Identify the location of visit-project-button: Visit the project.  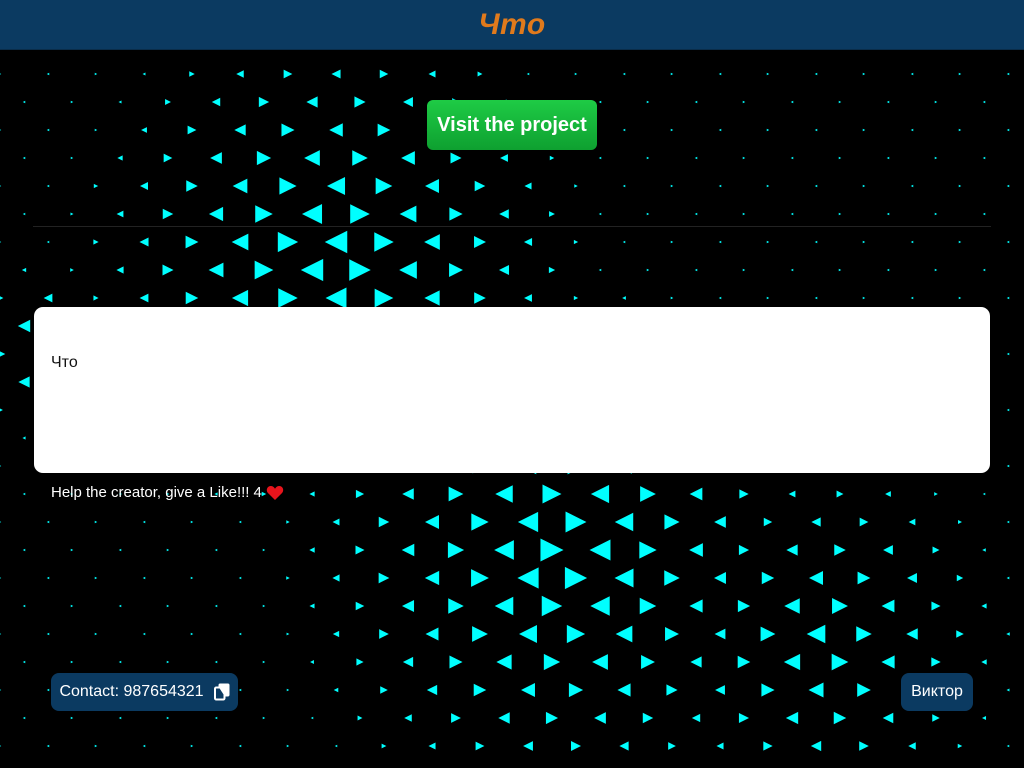
(512, 125).